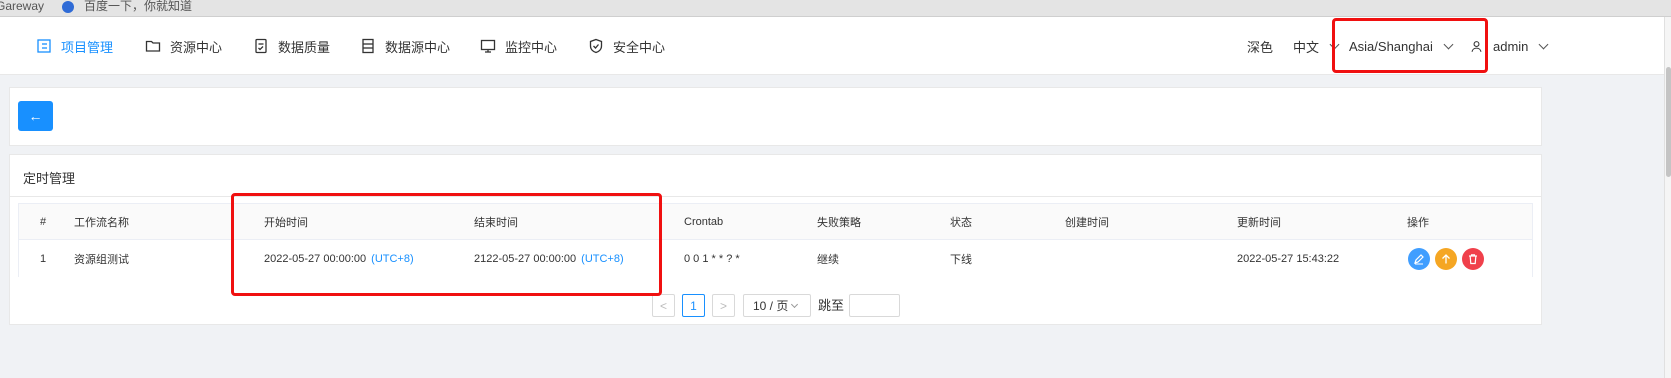  Describe the element at coordinates (87, 47) in the screenshot. I see `nav-item-label: 项目管理` at that location.